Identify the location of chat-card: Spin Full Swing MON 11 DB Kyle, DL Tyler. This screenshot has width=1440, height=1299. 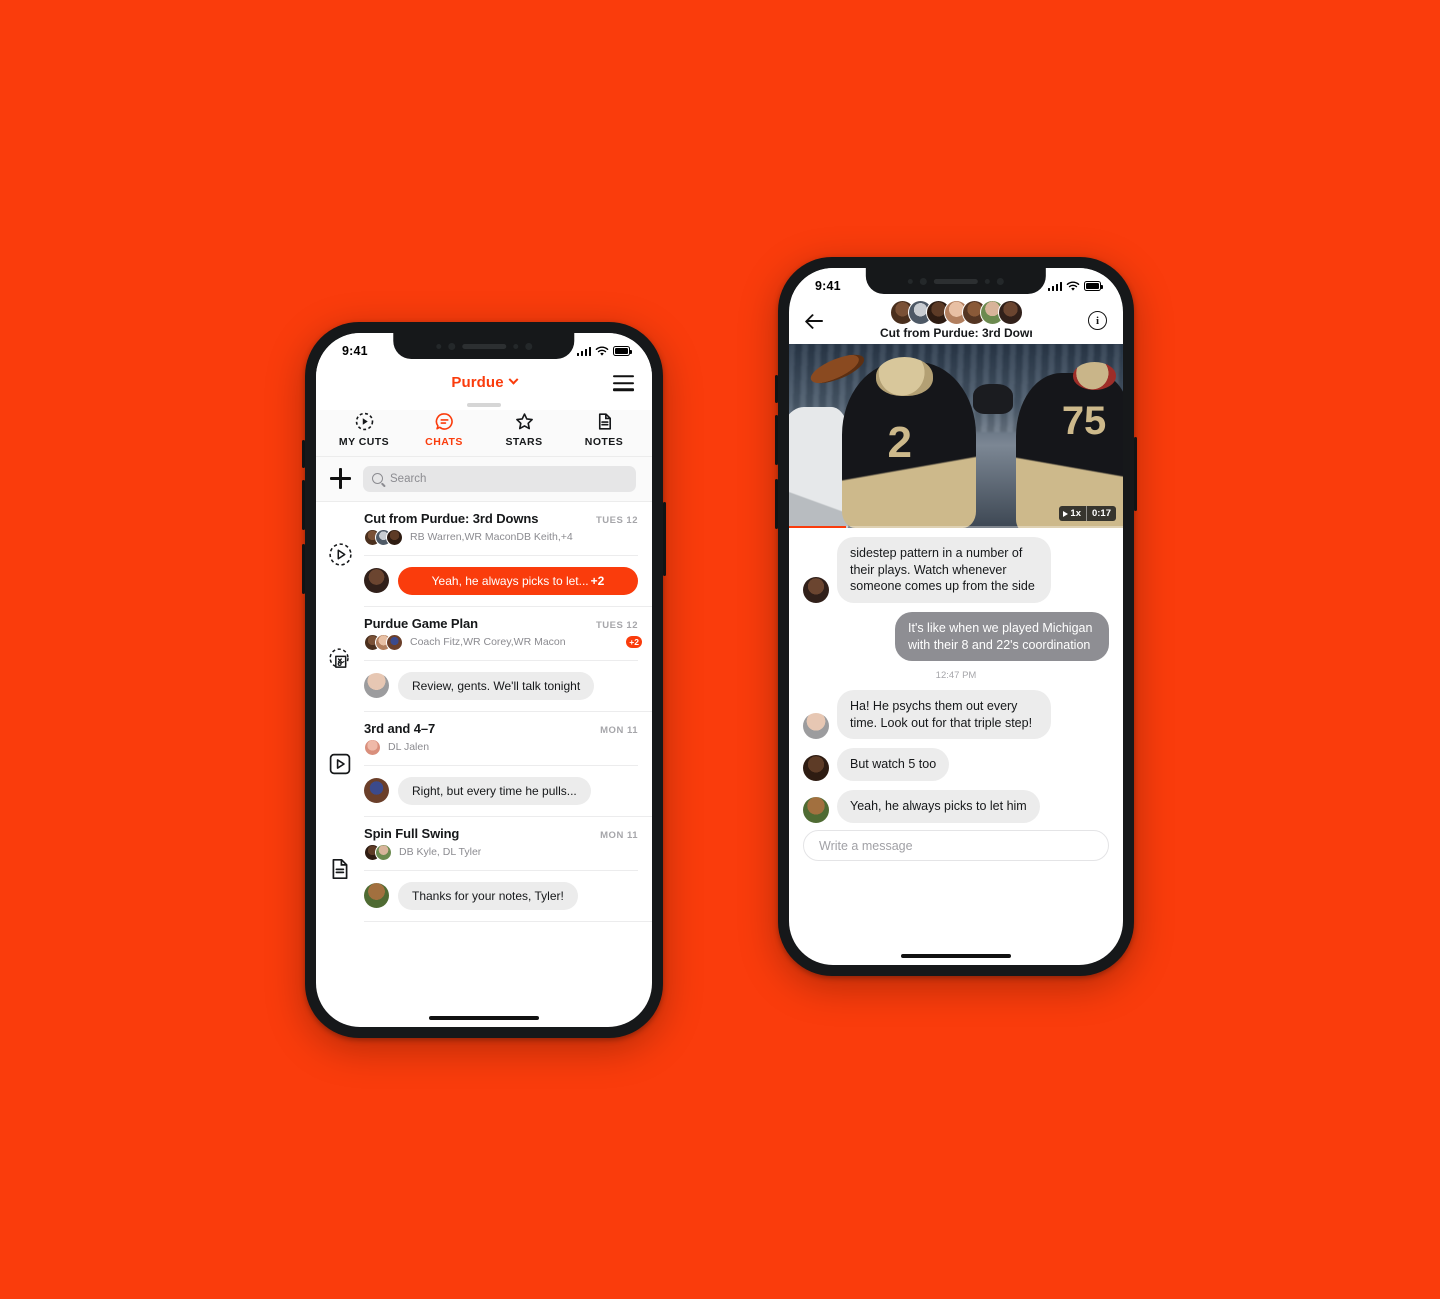
(508, 869).